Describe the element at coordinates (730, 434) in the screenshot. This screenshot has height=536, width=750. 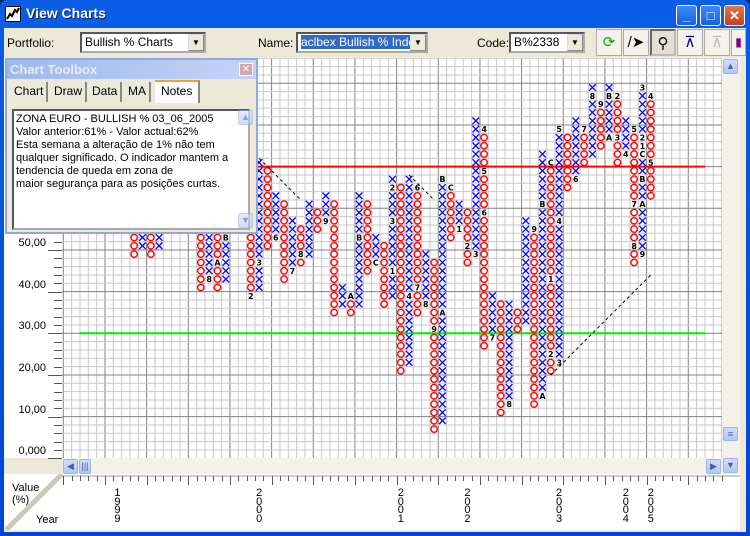
I see `scroll-thumb: ≡` at that location.